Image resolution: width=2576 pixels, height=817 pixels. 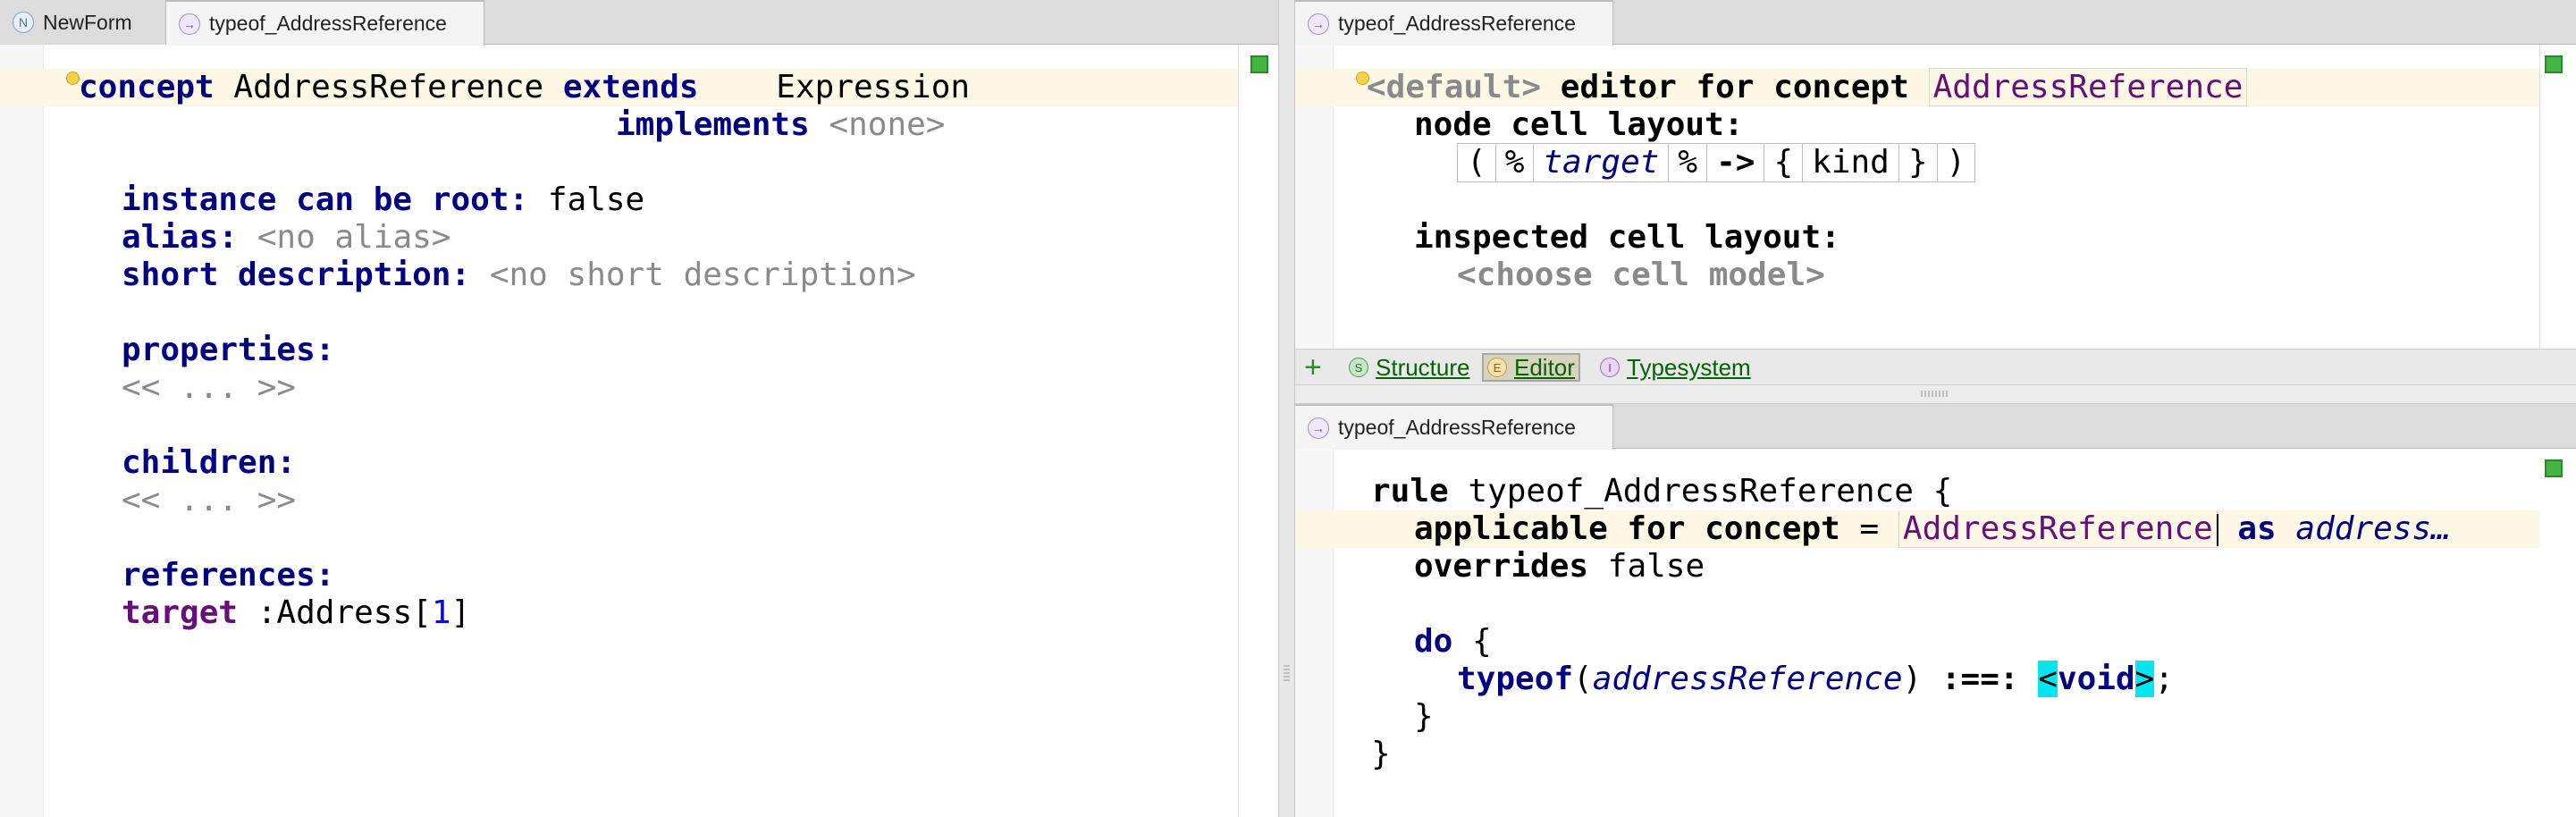 What do you see at coordinates (1482, 642) in the screenshot?
I see `do-open-brace: {` at bounding box center [1482, 642].